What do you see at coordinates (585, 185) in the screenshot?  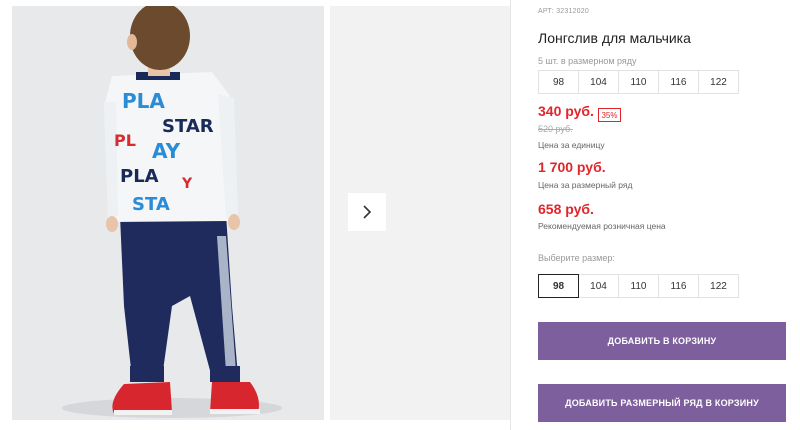 I see `pack-price-note: Цена за размерный ряд` at bounding box center [585, 185].